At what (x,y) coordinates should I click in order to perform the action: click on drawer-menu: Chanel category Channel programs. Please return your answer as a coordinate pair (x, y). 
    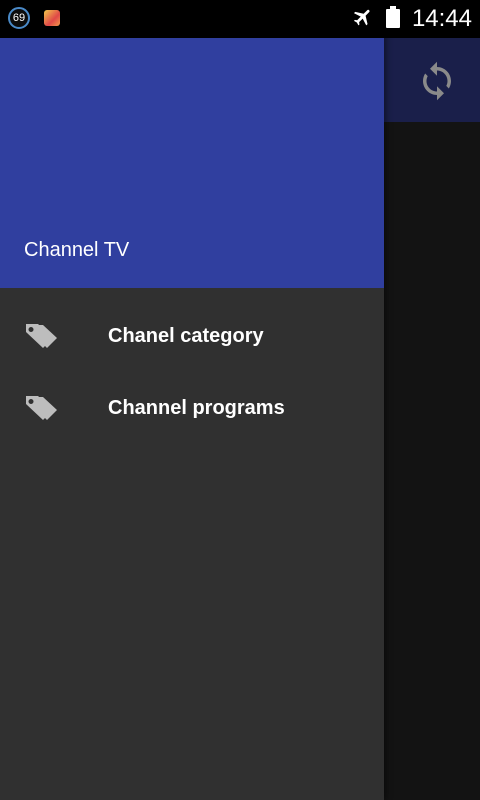
    Looking at the image, I should click on (192, 372).